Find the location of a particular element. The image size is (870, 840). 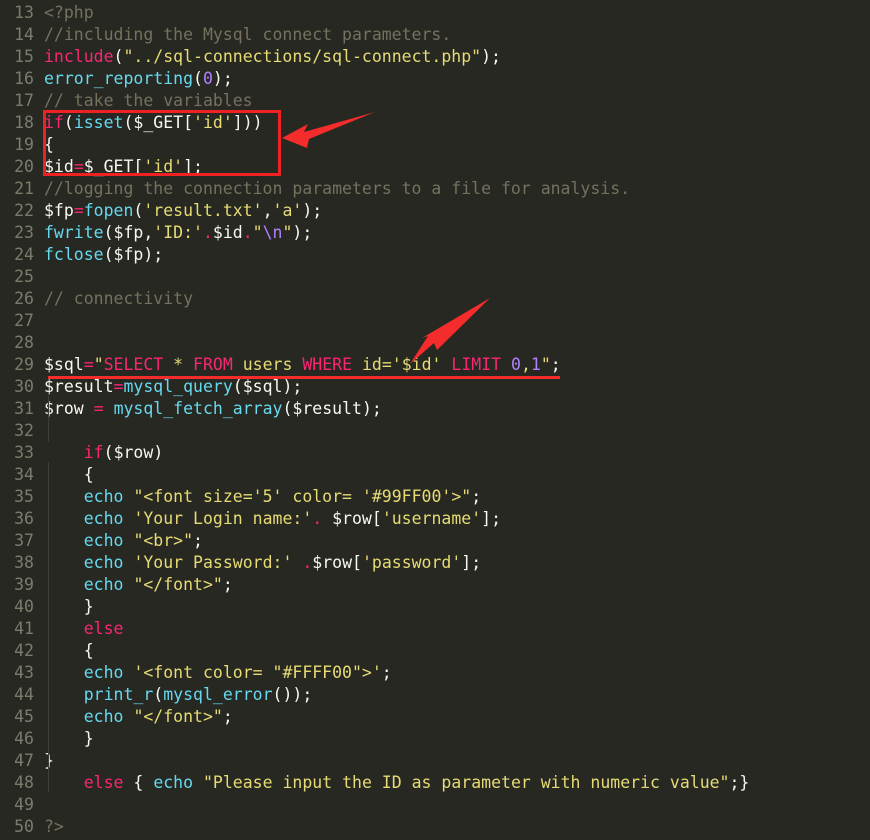

code-line: 18 if(isset($_GET['id'])) is located at coordinates (435, 123).